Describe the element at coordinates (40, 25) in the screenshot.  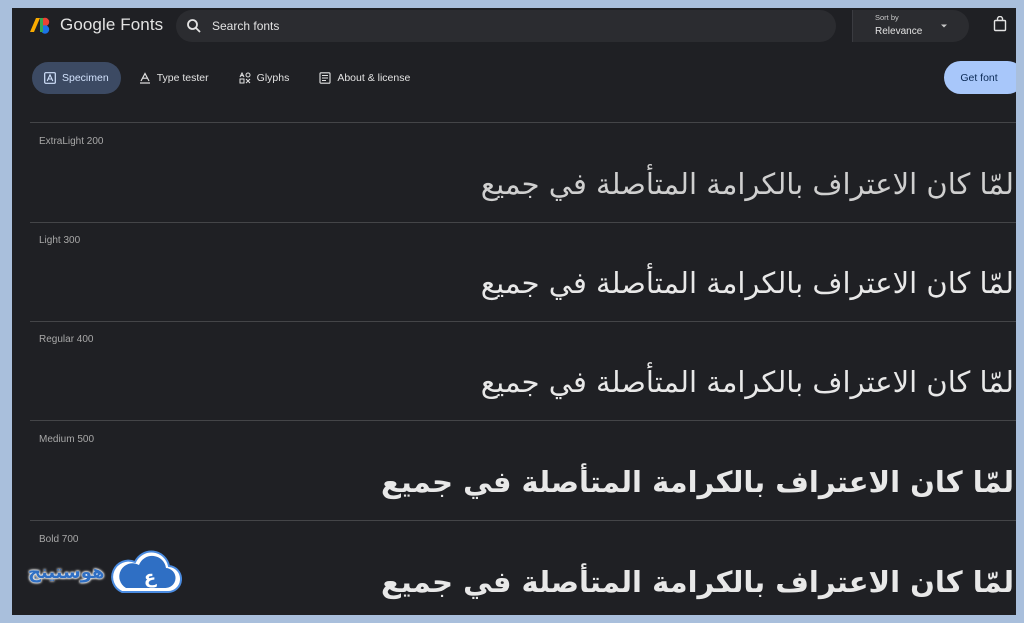
I see `google-fonts-logo-icon` at that location.